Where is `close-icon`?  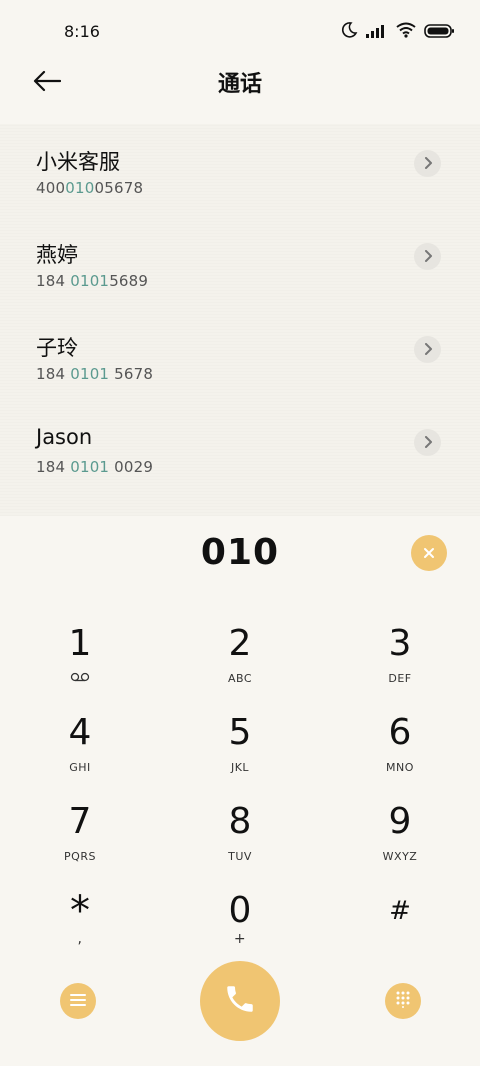
close-icon is located at coordinates (429, 553).